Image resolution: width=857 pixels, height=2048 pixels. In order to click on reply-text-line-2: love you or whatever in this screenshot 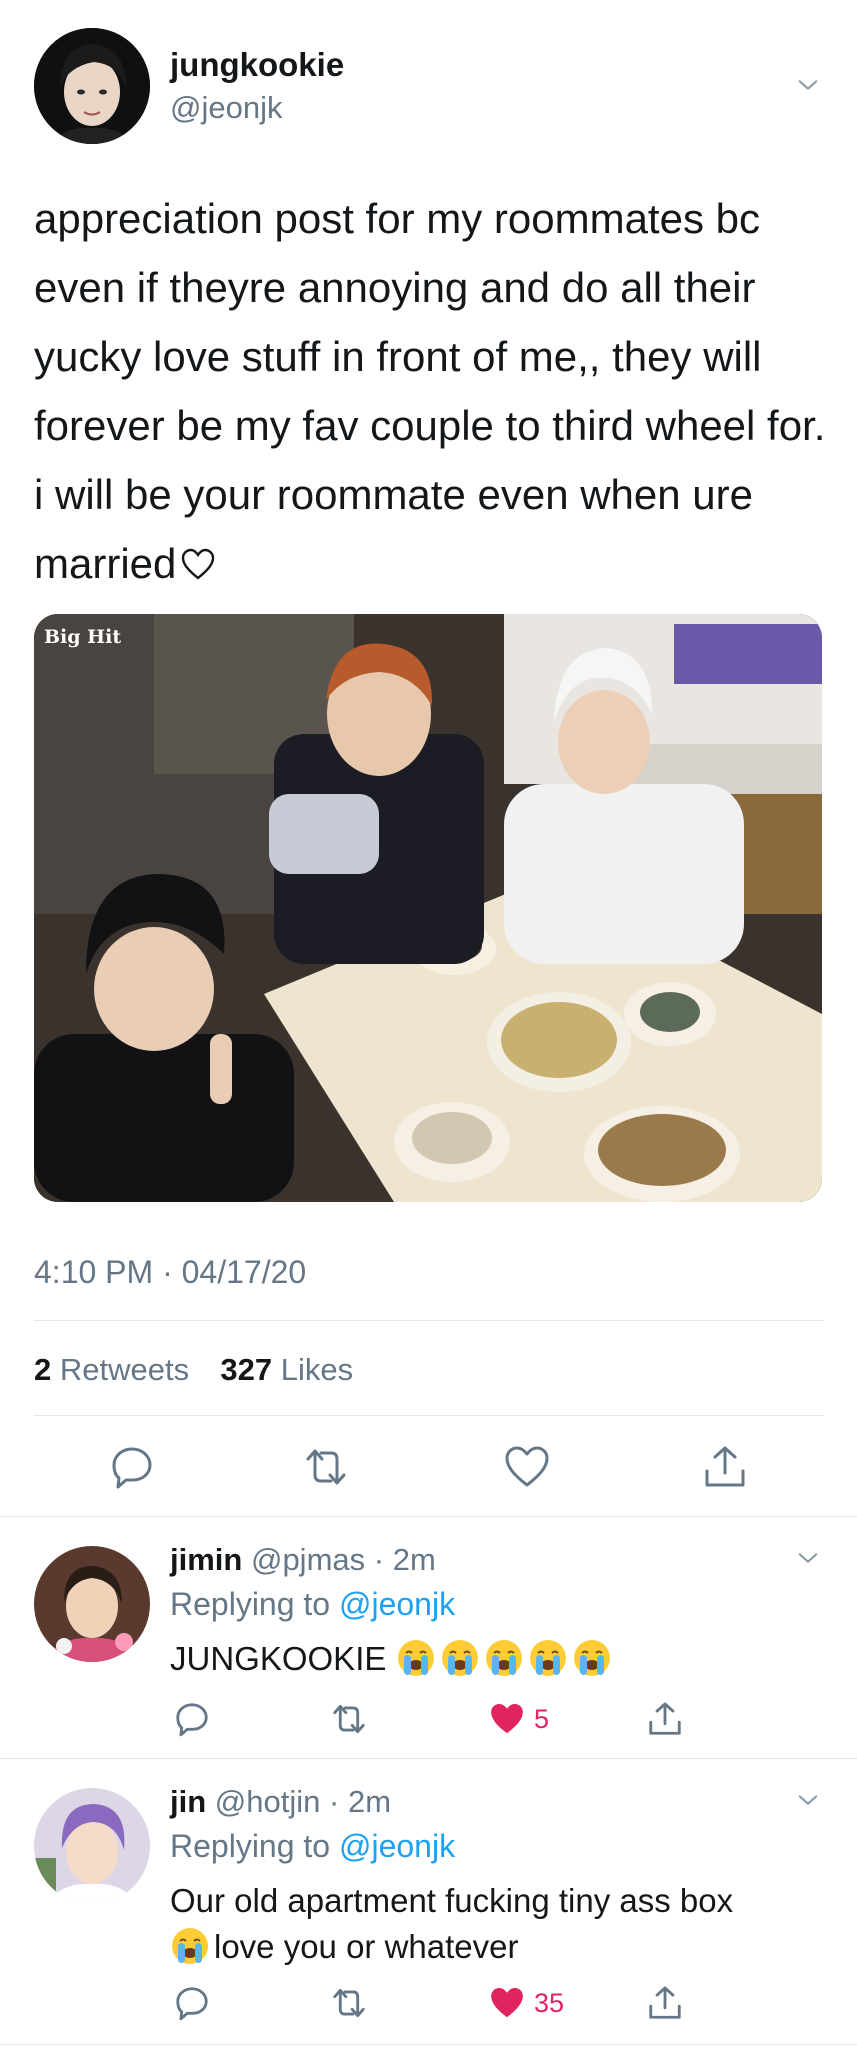, I will do `click(490, 1947)`.